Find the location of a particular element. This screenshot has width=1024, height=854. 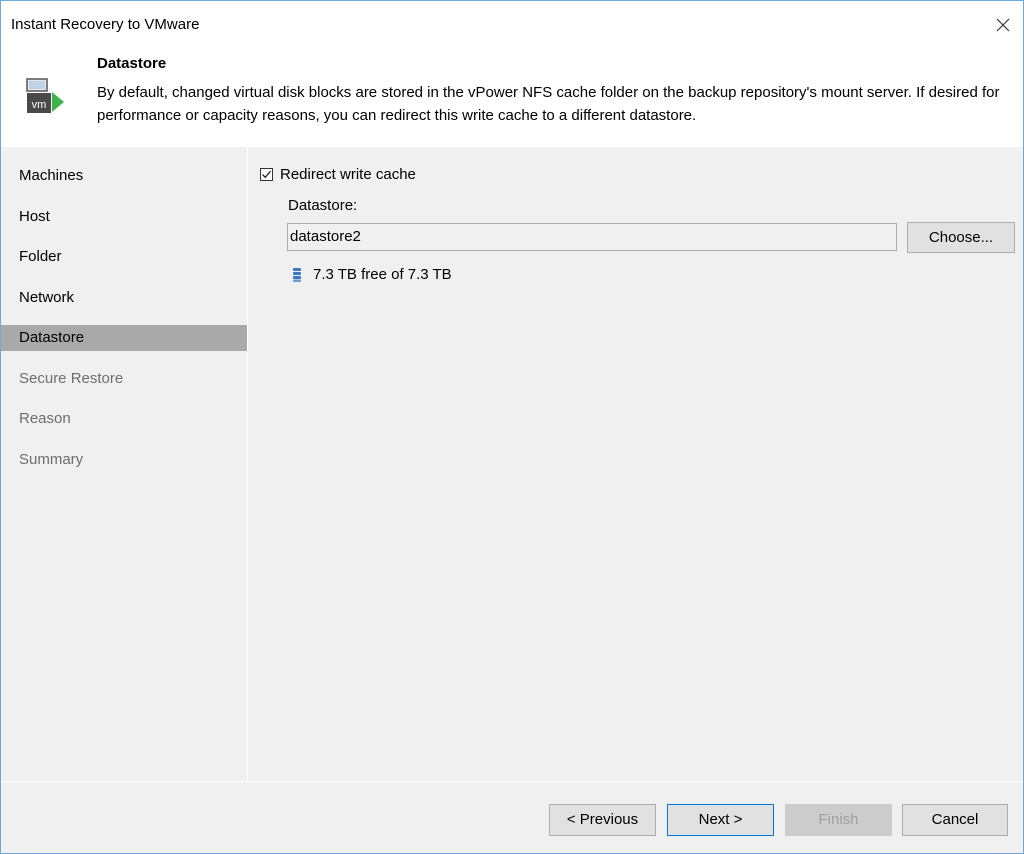

database-icon is located at coordinates (297, 274).